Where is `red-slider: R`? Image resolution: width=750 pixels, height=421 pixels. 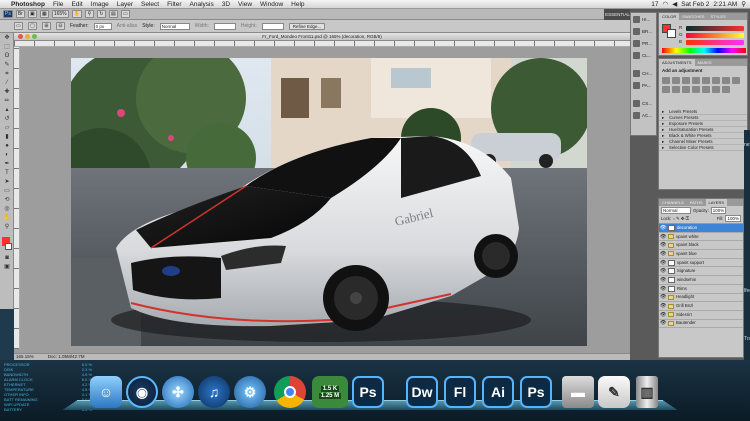
red-slider: R is located at coordinates (711, 28).